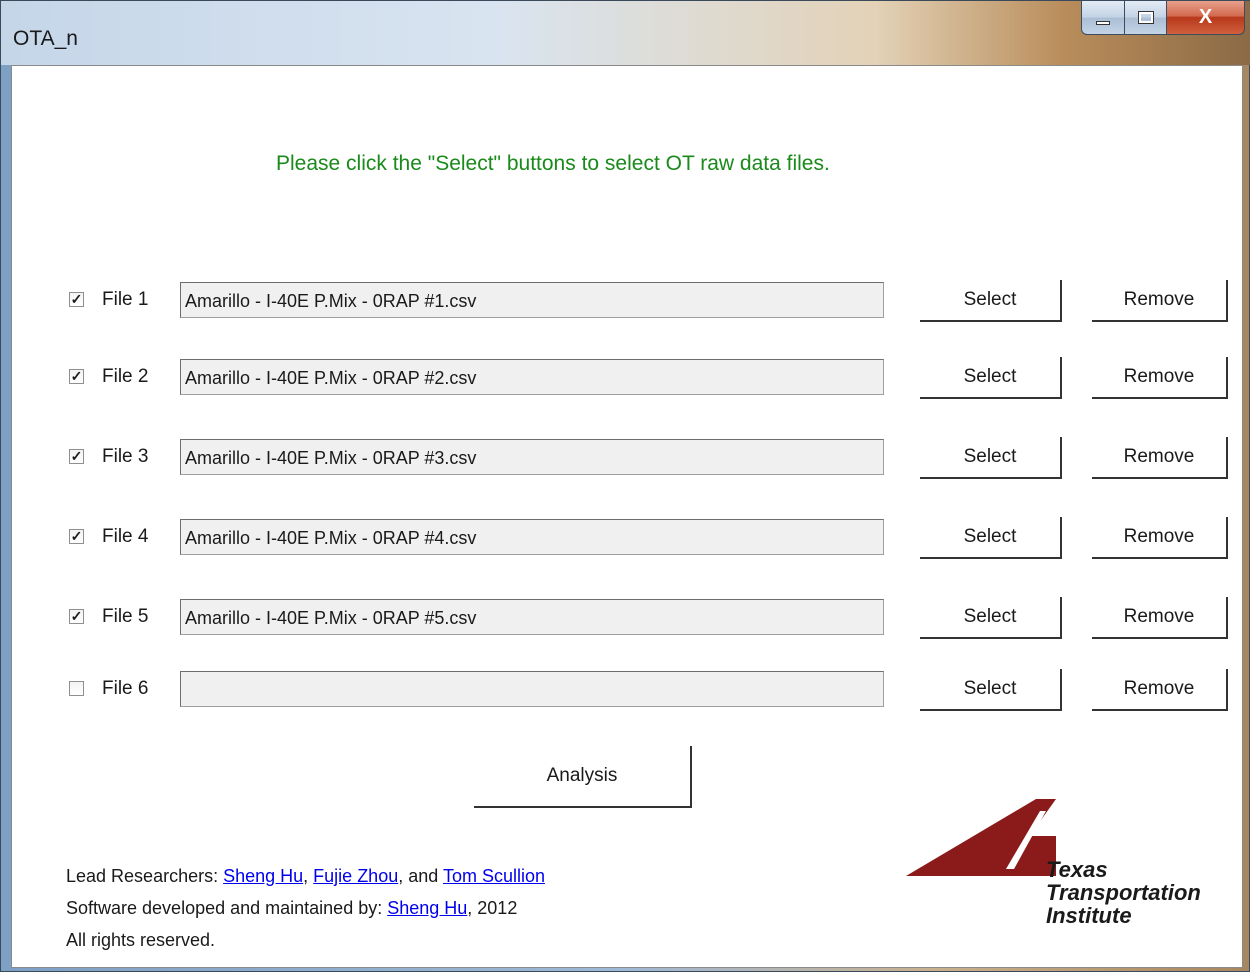 Image resolution: width=1250 pixels, height=972 pixels. I want to click on file-3-label: File 3, so click(125, 456).